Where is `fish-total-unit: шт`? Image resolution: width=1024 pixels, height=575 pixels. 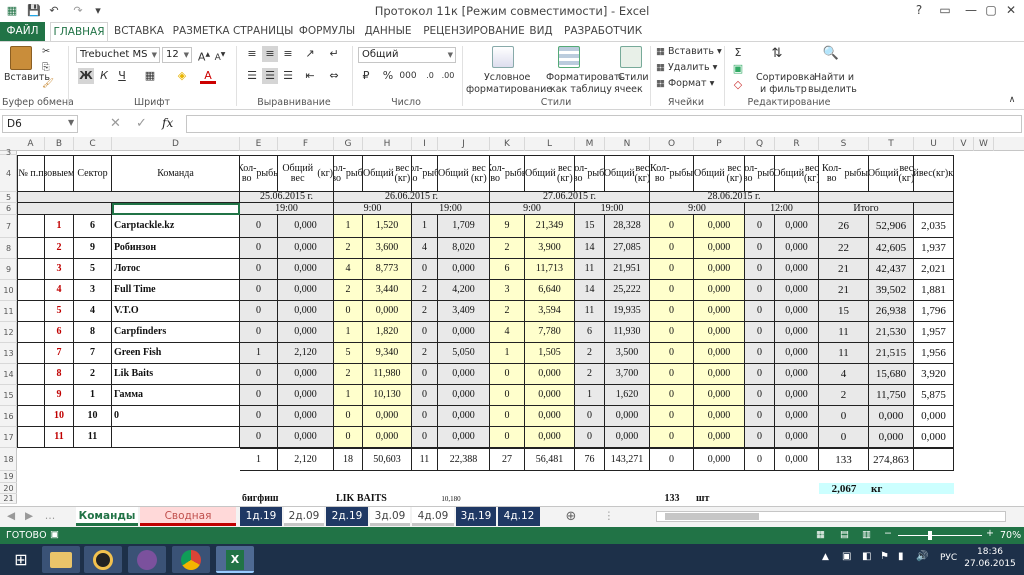
fish-total-unit: шт is located at coordinates (719, 499).